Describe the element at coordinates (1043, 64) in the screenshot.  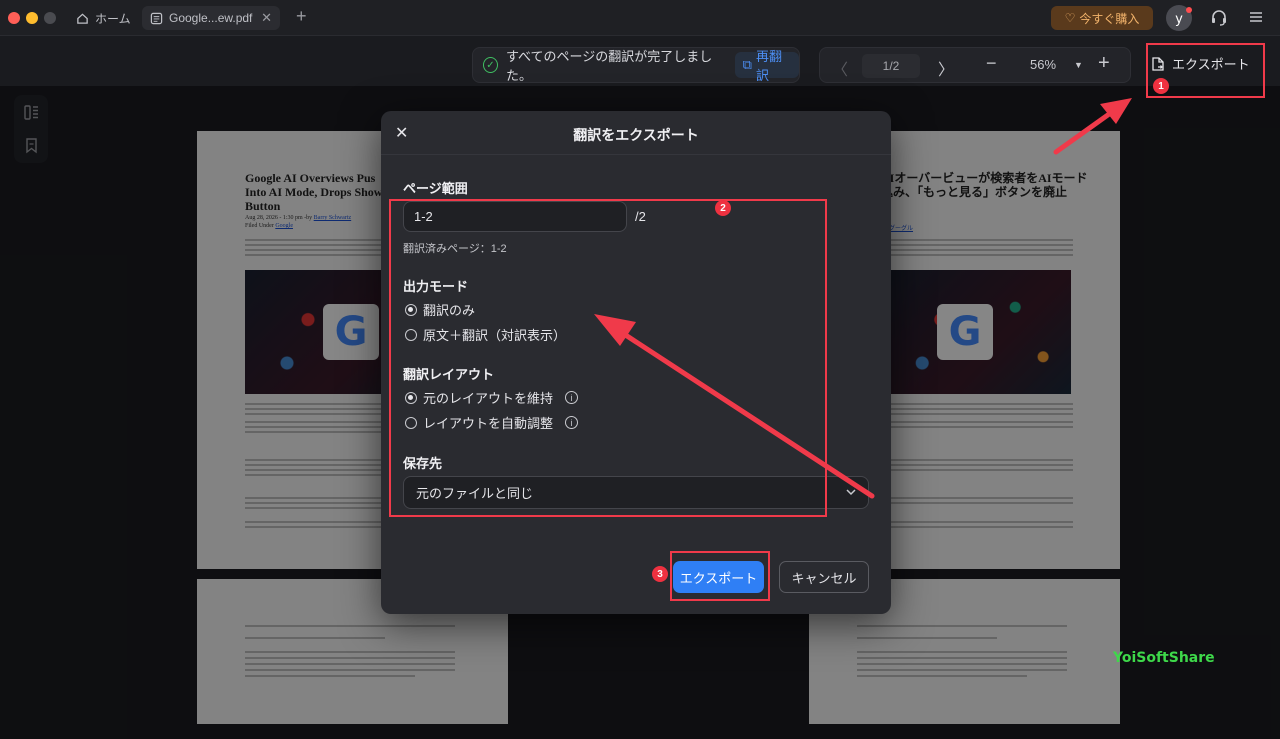
I see `zoom-level: 56%` at that location.